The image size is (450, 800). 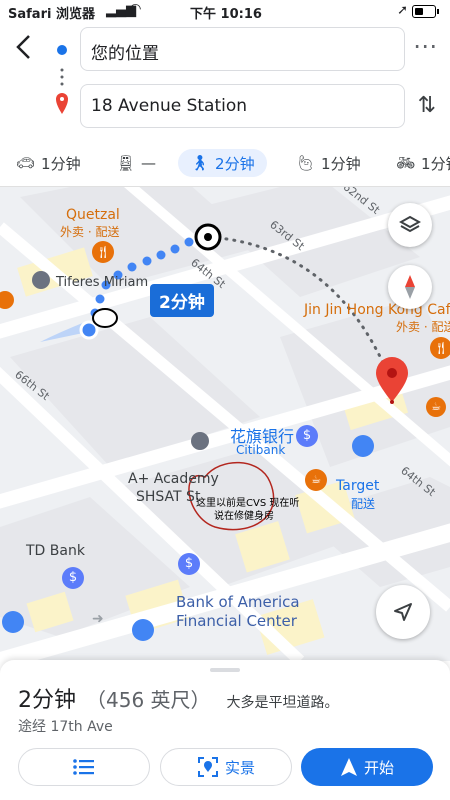 I want to click on poi-target: Target, so click(x=357, y=486).